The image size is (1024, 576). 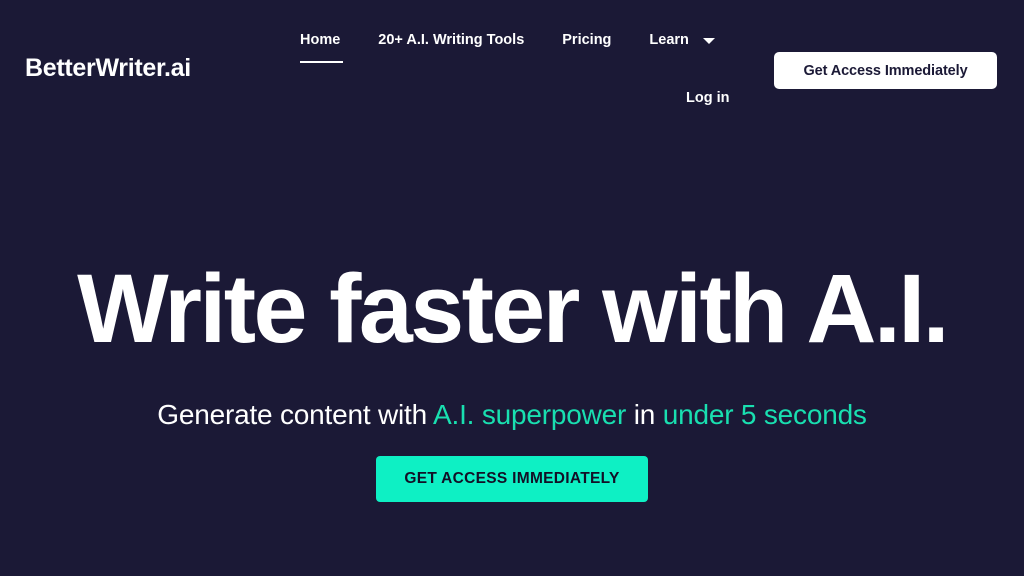 I want to click on hero-sub-highlight-1: A.I. superpower, so click(x=530, y=414).